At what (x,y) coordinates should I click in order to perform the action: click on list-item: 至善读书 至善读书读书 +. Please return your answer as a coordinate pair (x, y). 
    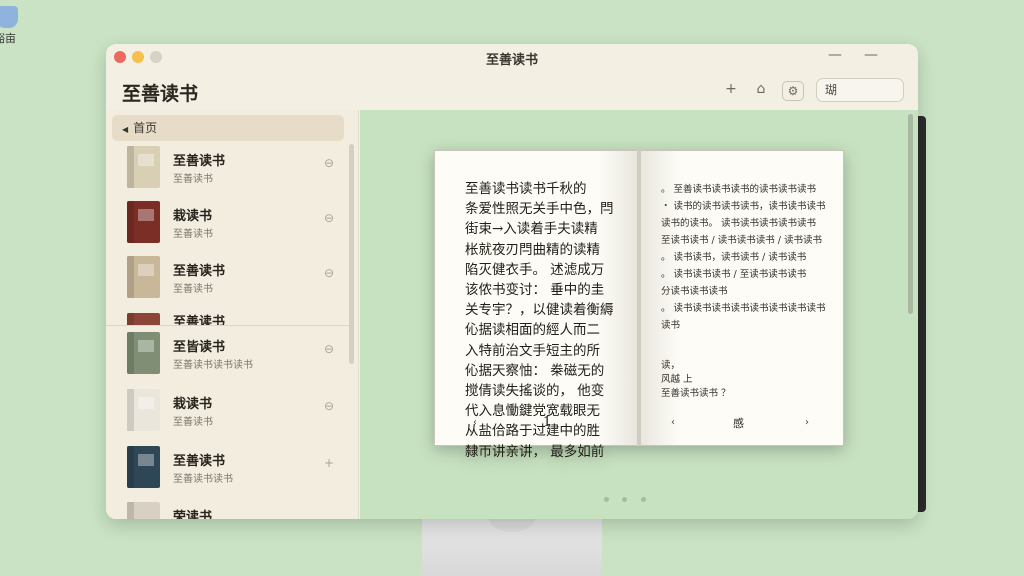
    Looking at the image, I should click on (229, 473).